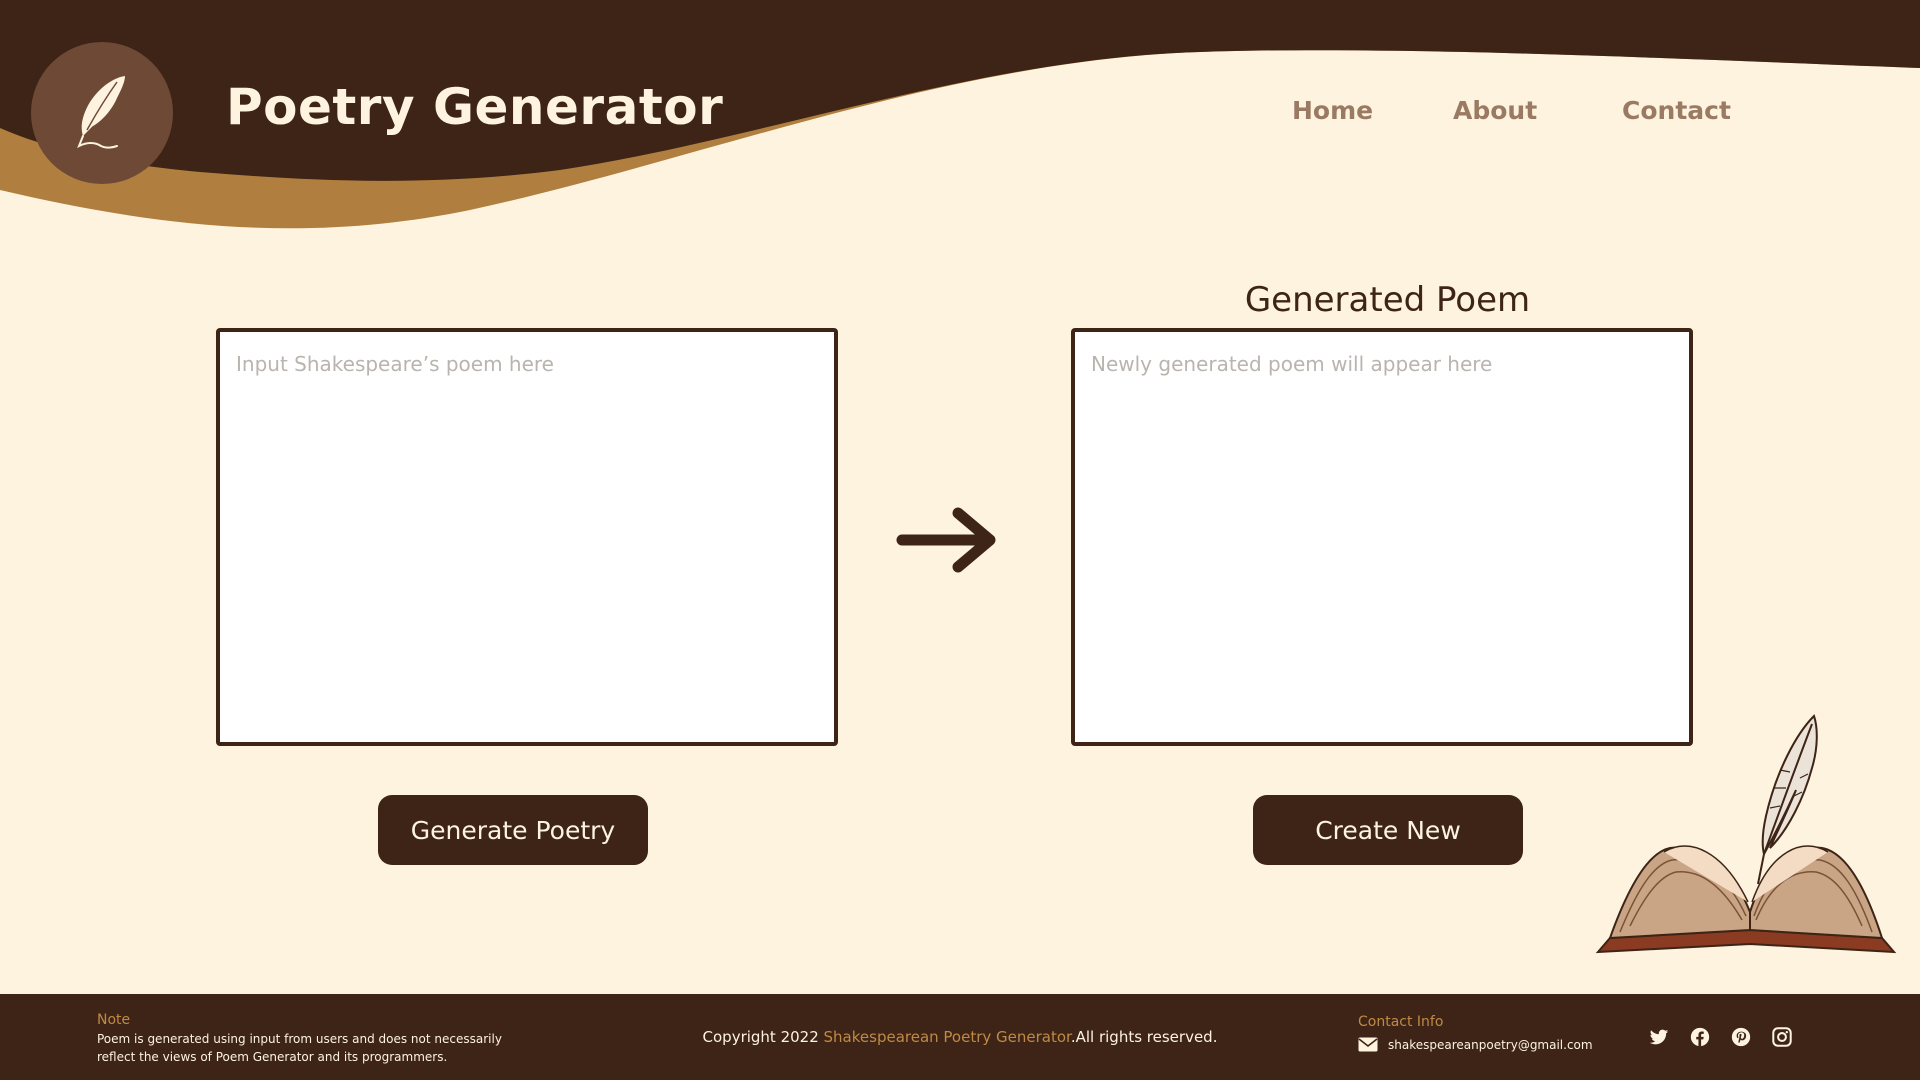 This screenshot has width=1920, height=1080. Describe the element at coordinates (1676, 110) in the screenshot. I see `nav-contact: Contact` at that location.